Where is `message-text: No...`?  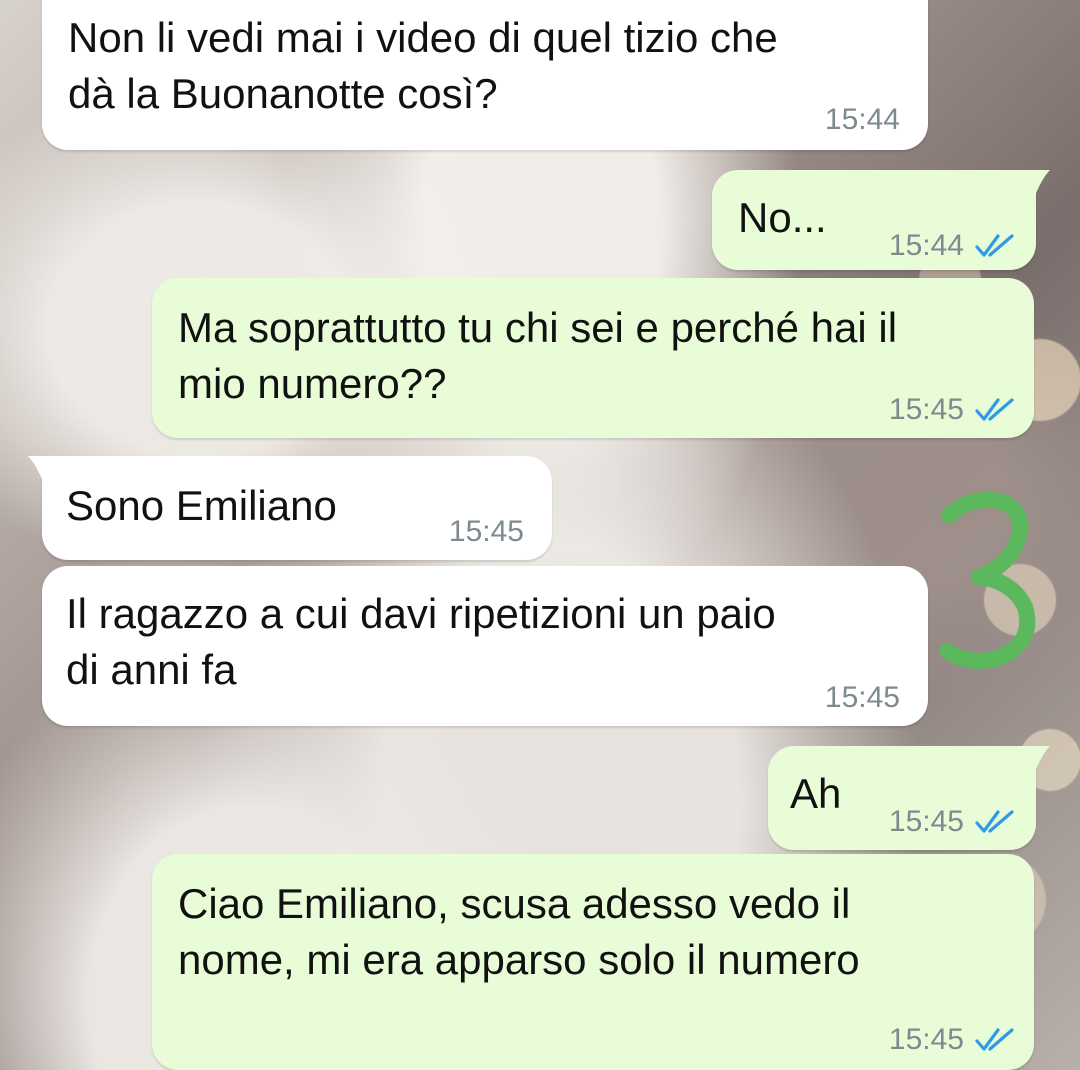 message-text: No... is located at coordinates (782, 217).